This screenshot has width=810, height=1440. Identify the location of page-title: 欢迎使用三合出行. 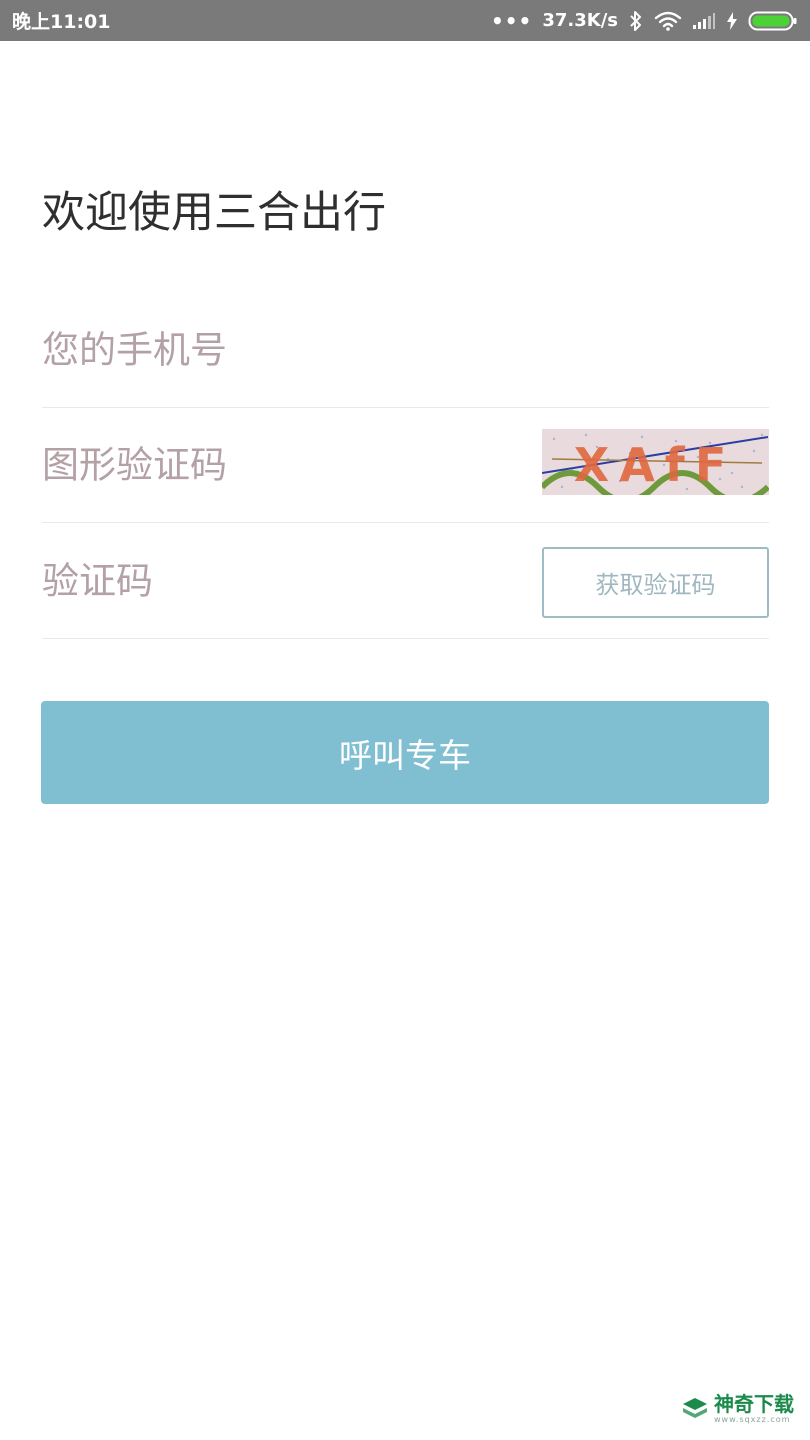
(214, 213).